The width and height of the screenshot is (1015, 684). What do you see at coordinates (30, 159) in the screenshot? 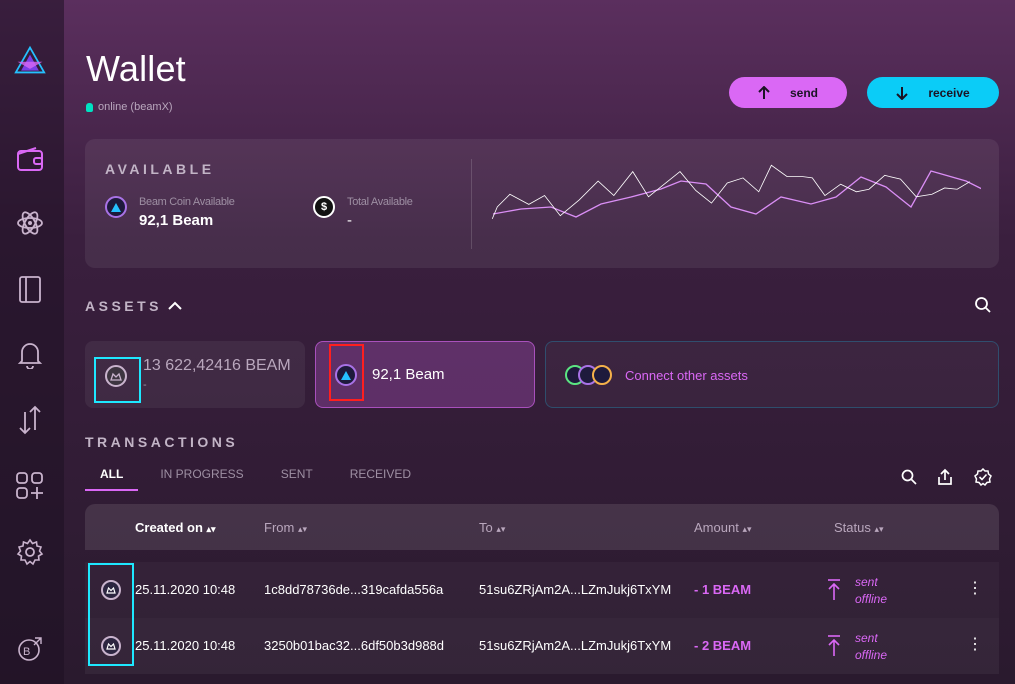
I see `wallet-icon` at bounding box center [30, 159].